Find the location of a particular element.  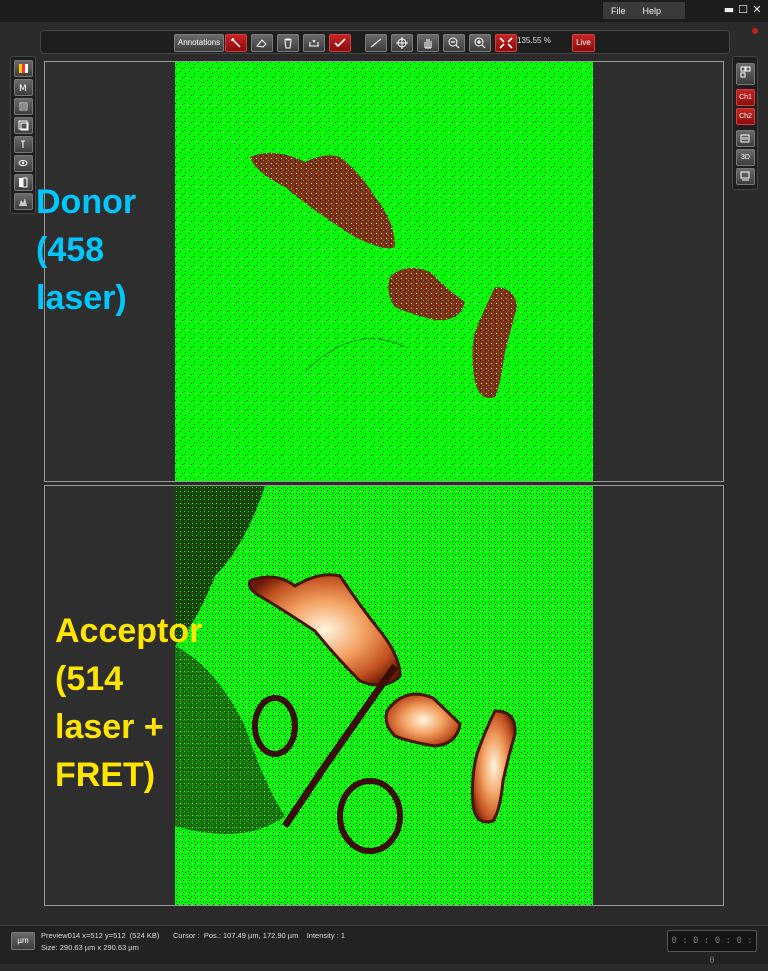

image-stack-button is located at coordinates (23, 125).